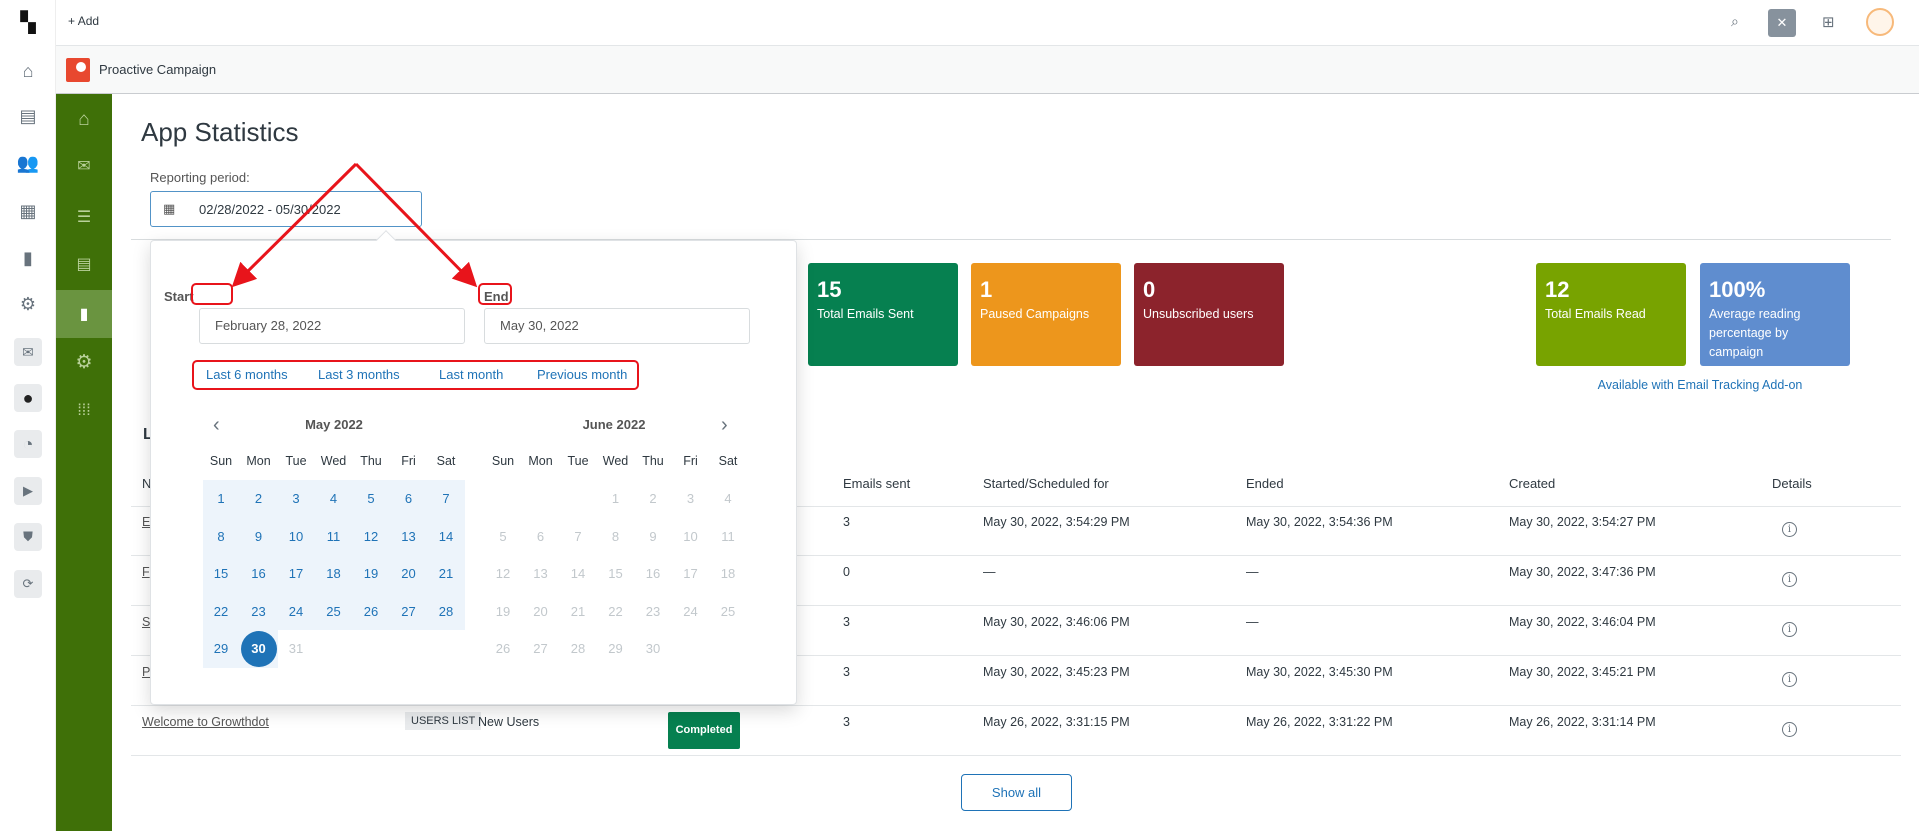 This screenshot has width=1919, height=831. I want to click on users-icon: 👥, so click(28, 163).